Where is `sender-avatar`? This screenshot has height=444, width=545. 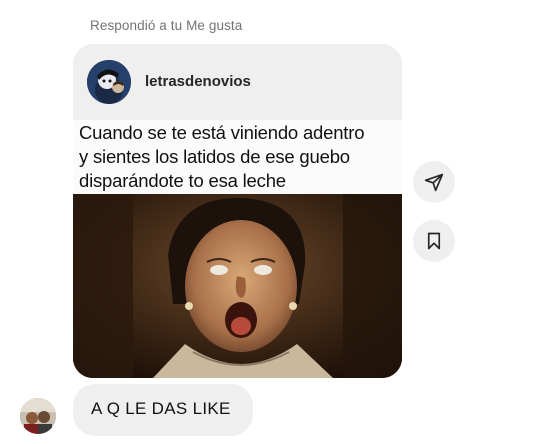 sender-avatar is located at coordinates (38, 416).